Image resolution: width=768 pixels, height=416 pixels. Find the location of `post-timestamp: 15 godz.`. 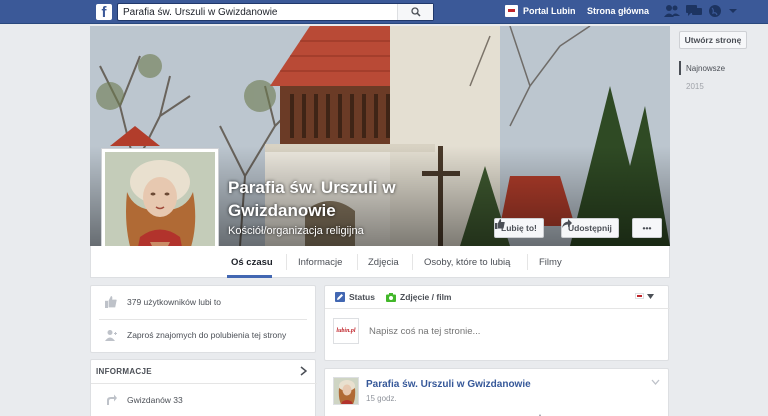

post-timestamp: 15 godz. is located at coordinates (381, 398).